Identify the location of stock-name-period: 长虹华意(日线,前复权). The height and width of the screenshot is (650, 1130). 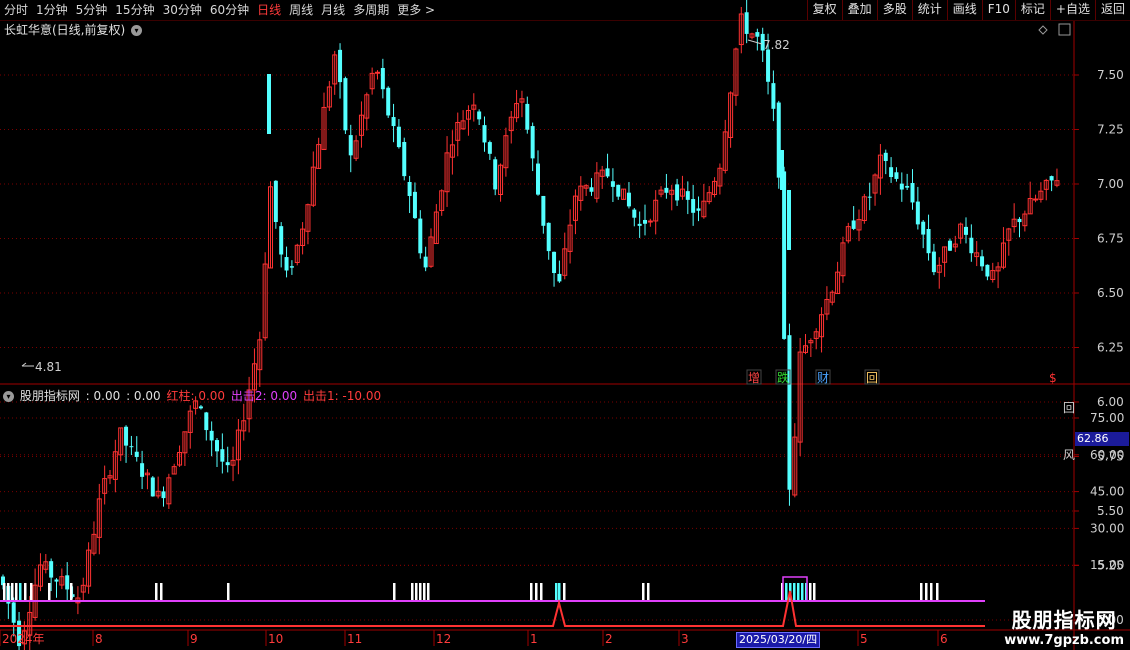
(65, 30).